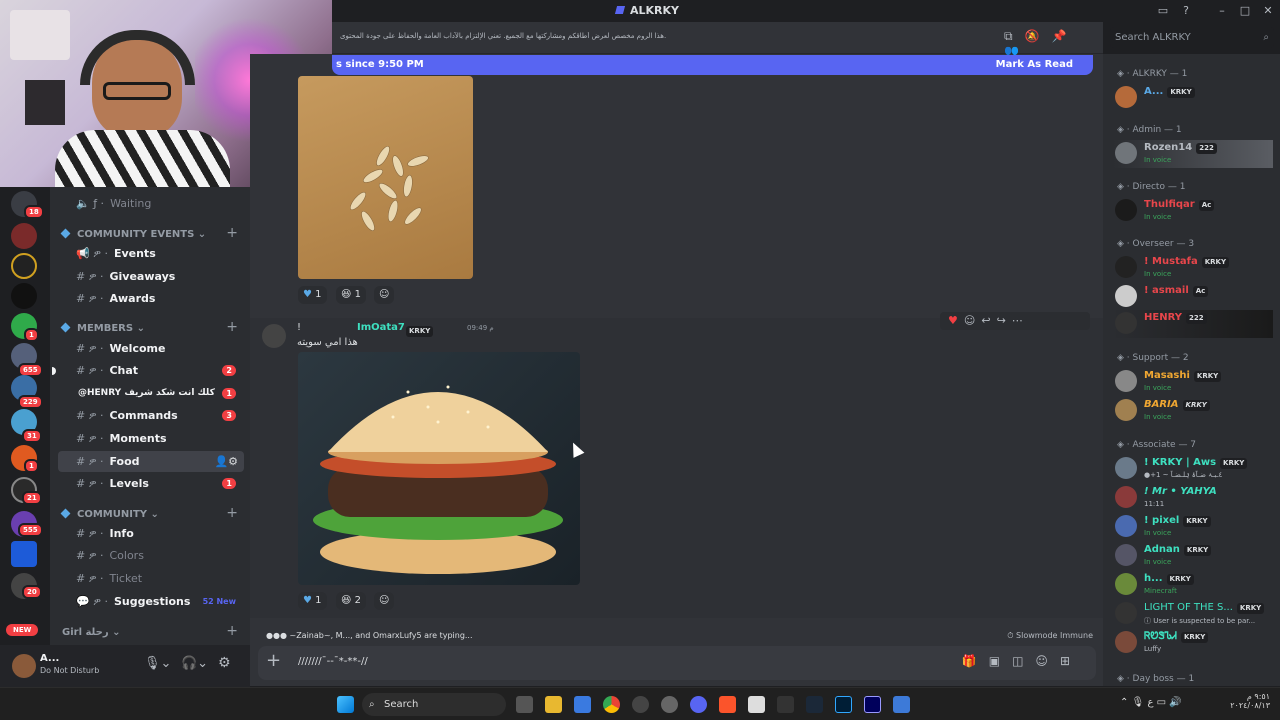 The width and height of the screenshot is (1280, 720). I want to click on user-settings-icon: ⚙, so click(224, 663).